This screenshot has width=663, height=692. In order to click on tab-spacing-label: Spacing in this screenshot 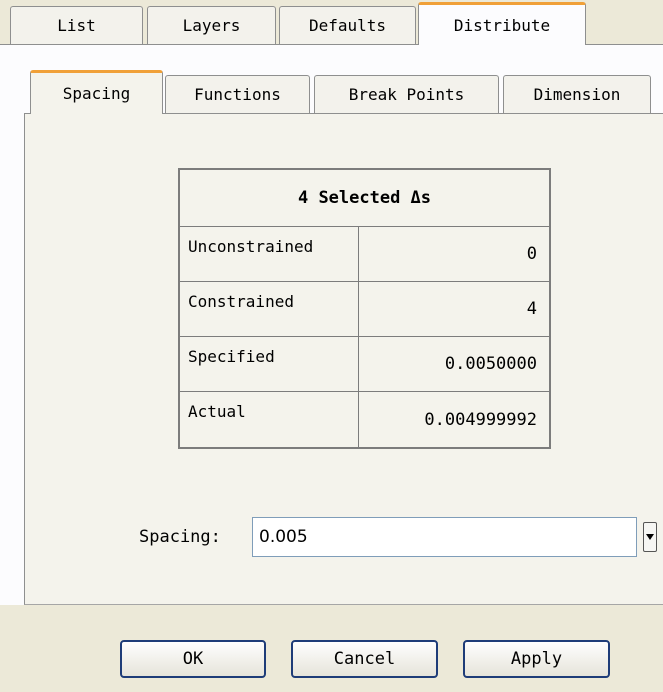, I will do `click(96, 93)`.